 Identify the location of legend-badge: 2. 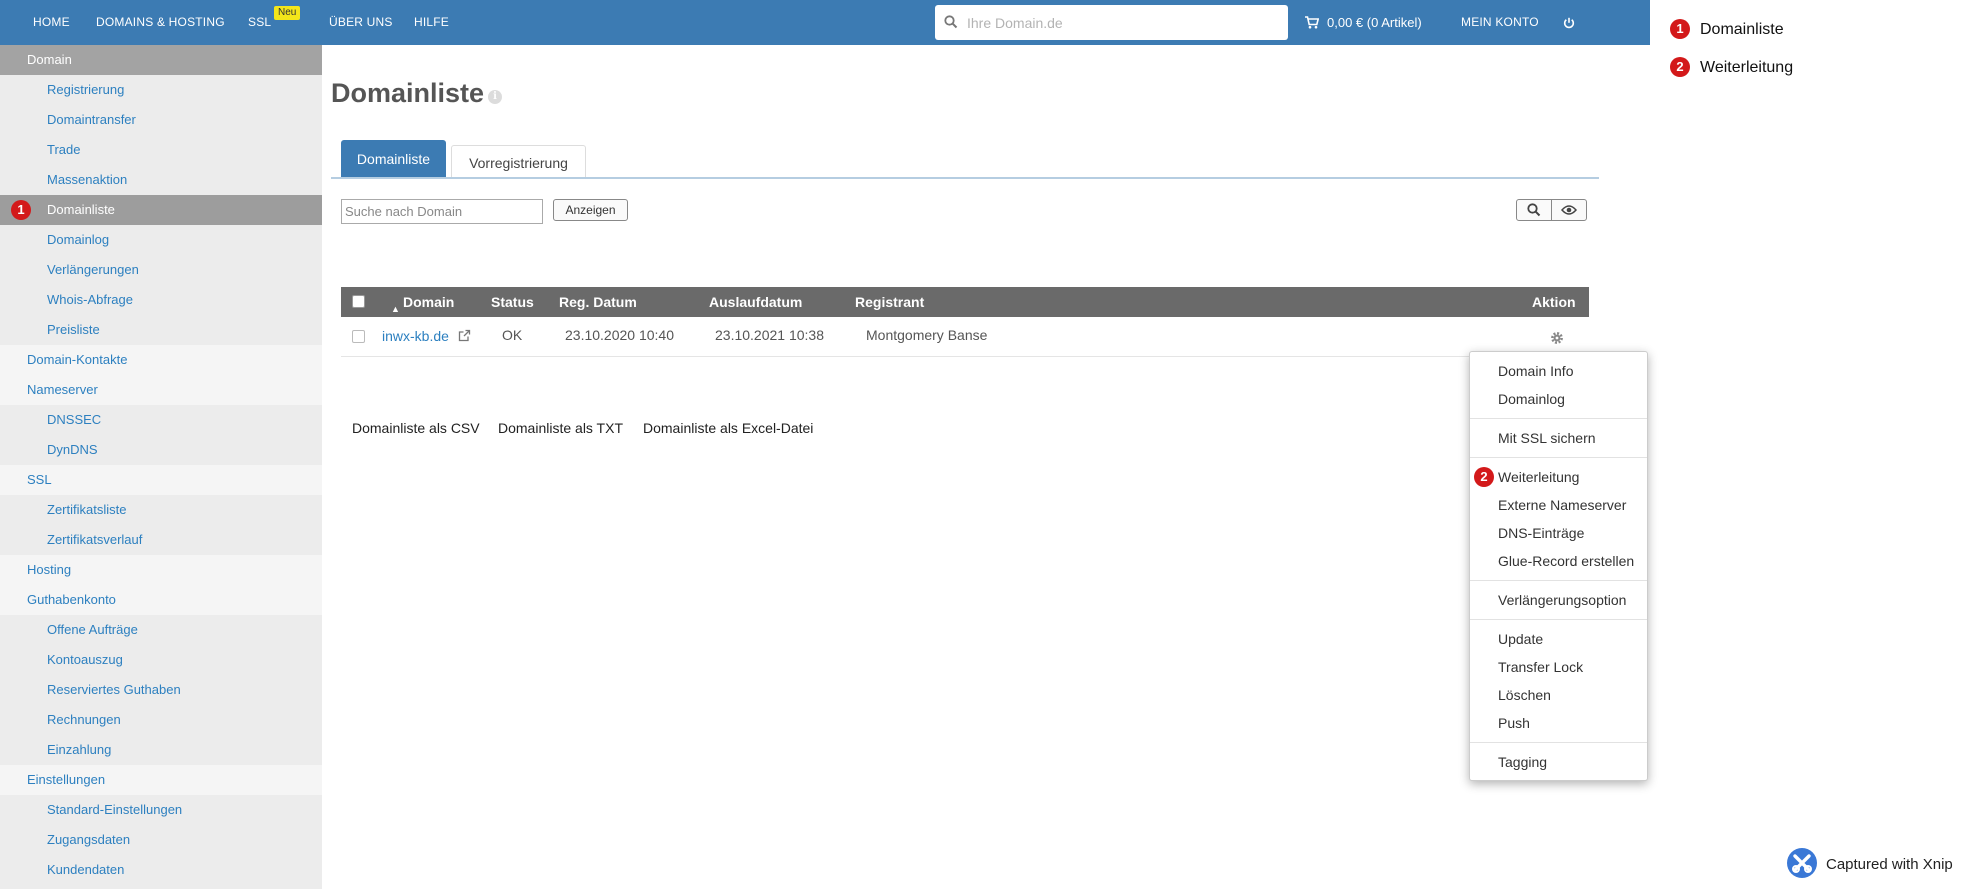
(1680, 67).